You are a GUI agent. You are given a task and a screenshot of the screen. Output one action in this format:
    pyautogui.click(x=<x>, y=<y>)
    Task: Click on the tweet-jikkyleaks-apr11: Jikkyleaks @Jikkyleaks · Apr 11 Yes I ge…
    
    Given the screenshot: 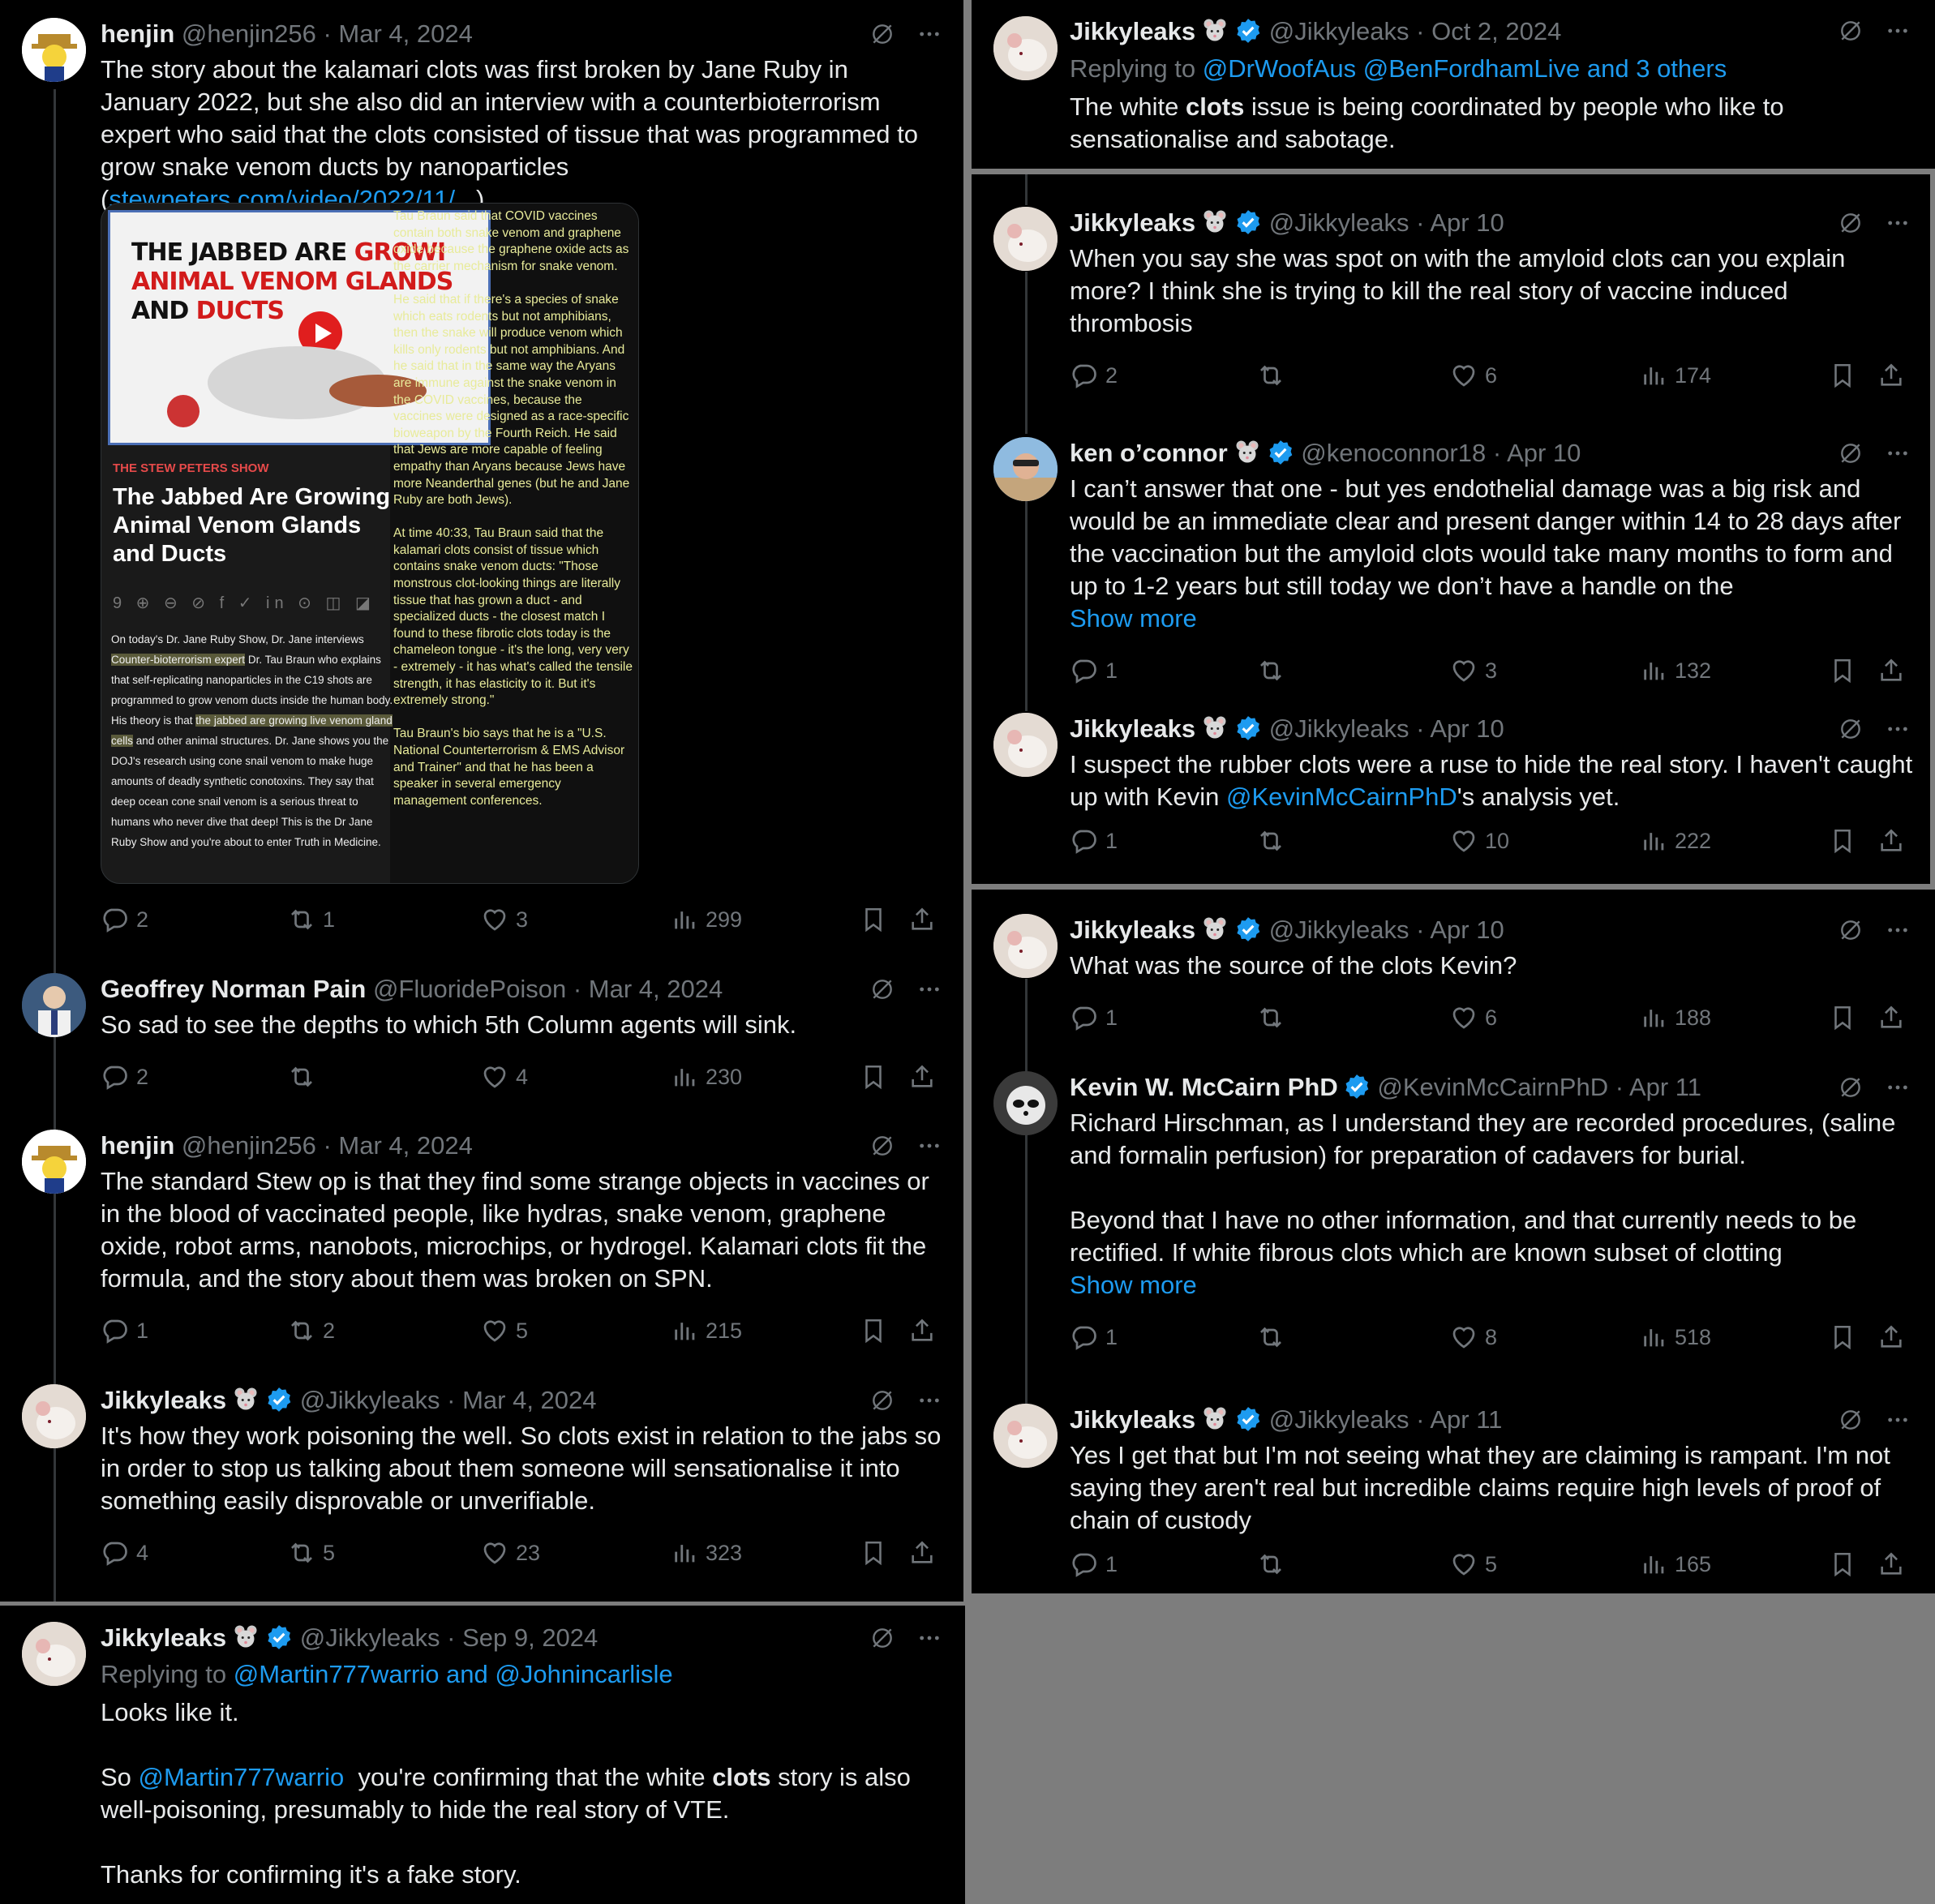 What is the action you would take?
    pyautogui.click(x=1453, y=1492)
    